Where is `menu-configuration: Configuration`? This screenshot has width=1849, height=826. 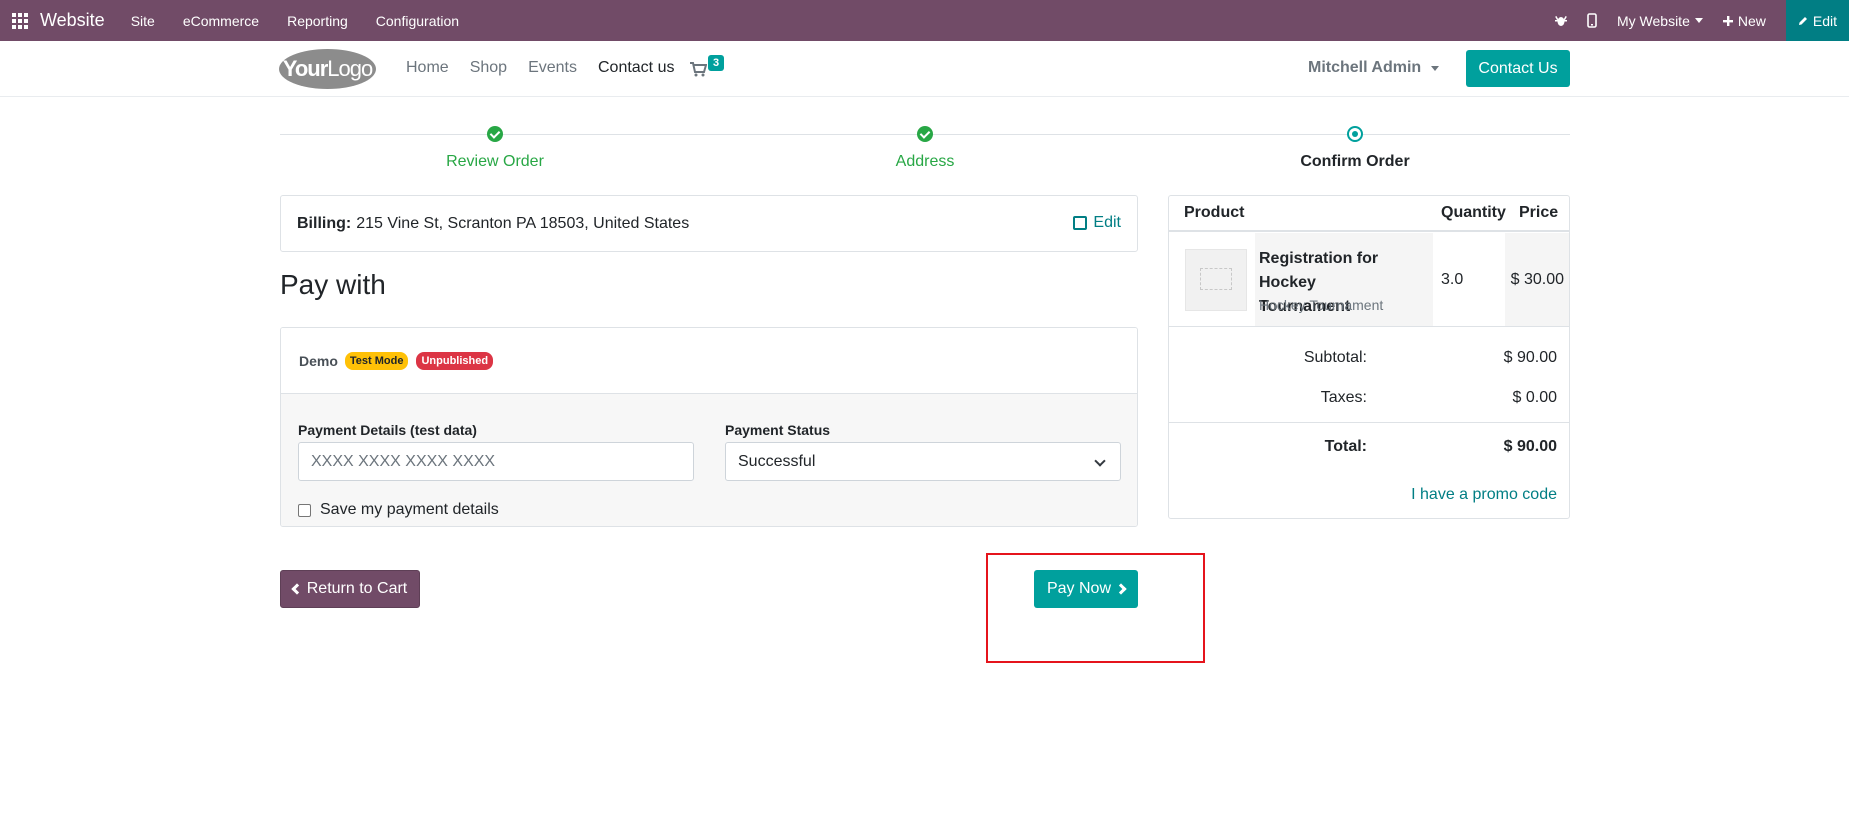
menu-configuration: Configuration is located at coordinates (417, 21).